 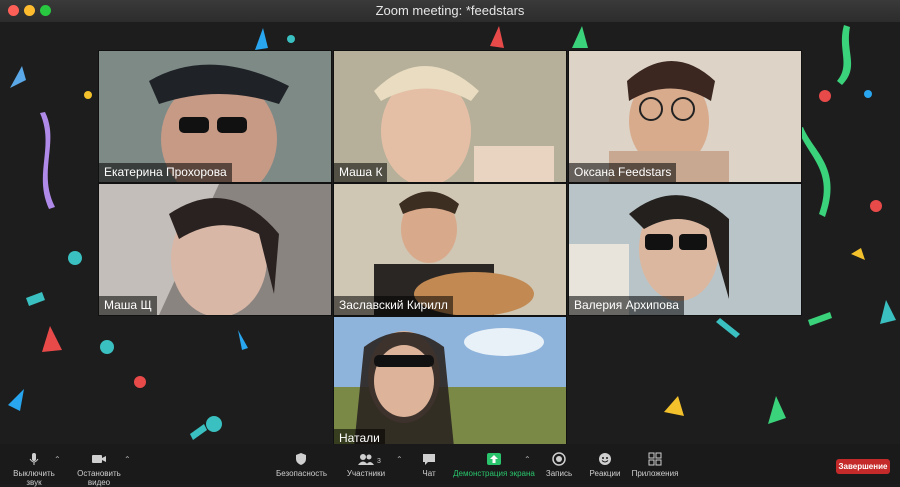 I want to click on apps-grid-icon, so click(x=655, y=459).